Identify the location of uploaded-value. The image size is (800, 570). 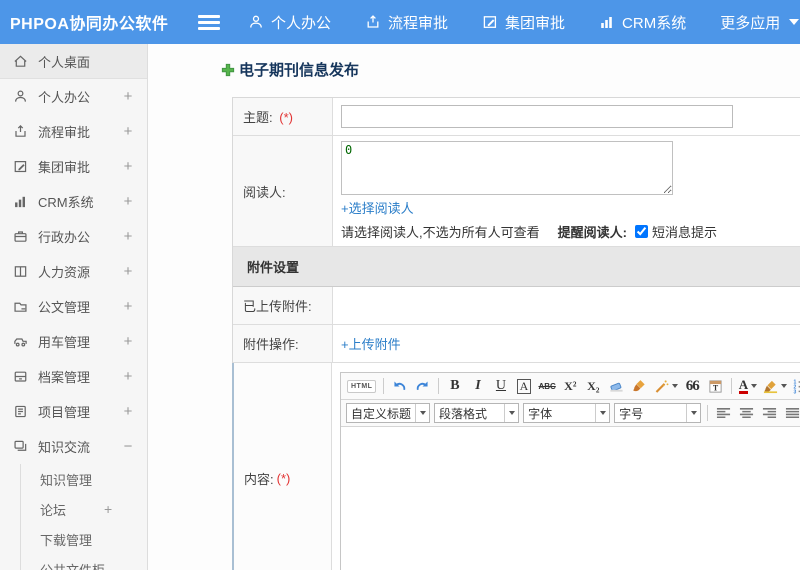
(566, 305).